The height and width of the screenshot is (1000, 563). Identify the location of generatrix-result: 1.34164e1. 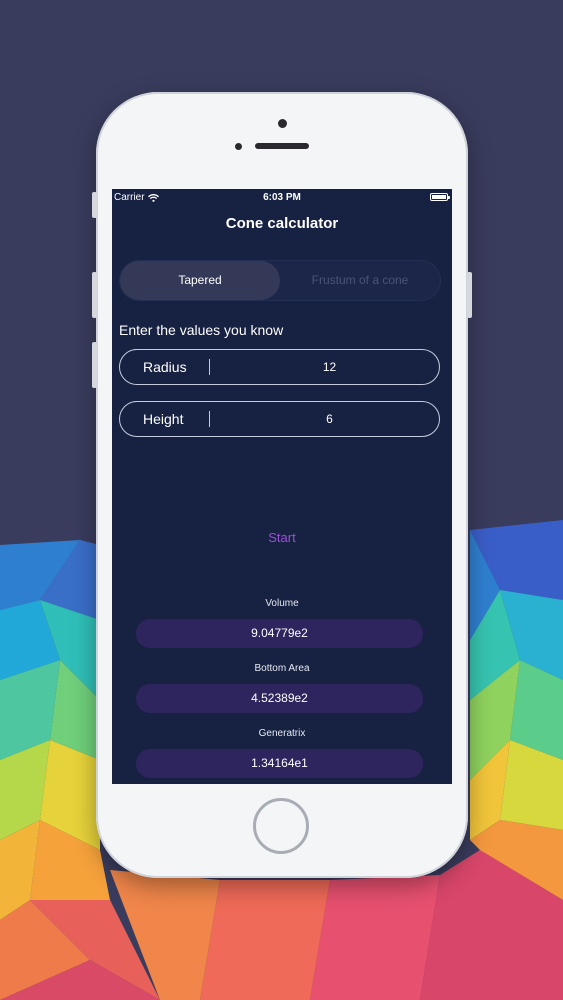
(279, 763).